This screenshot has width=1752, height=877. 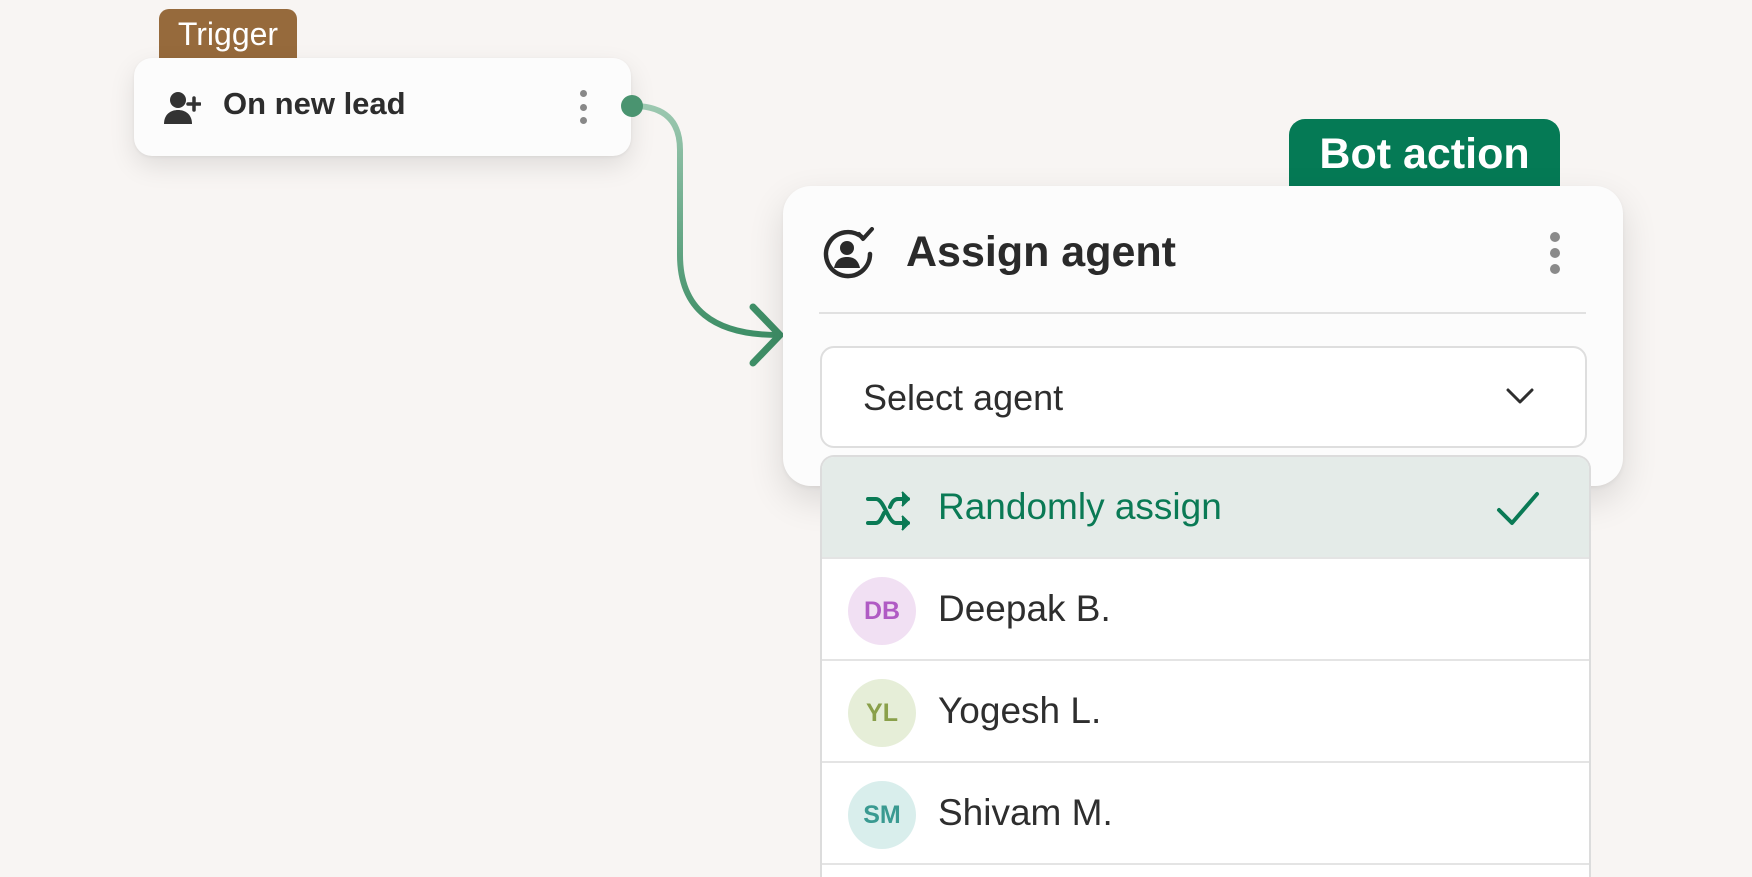 I want to click on agent-select: Select agent, so click(x=1203, y=397).